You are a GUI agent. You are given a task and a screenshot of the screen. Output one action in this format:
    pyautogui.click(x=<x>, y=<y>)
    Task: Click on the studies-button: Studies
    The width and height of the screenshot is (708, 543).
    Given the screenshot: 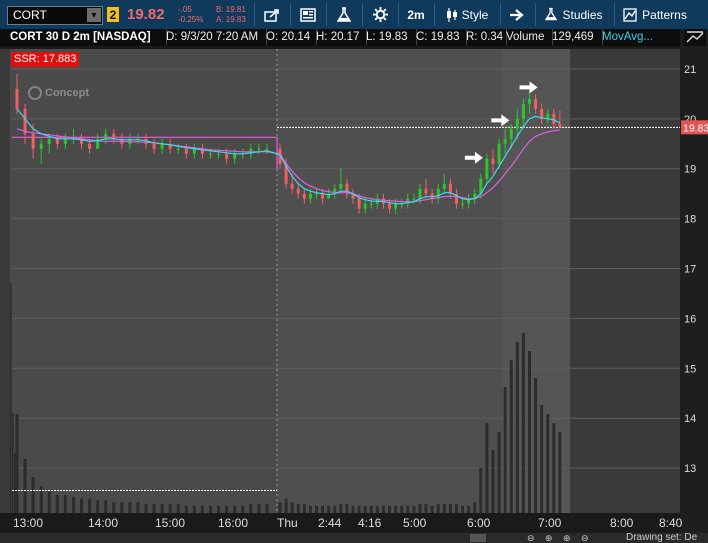 What is the action you would take?
    pyautogui.click(x=574, y=14)
    